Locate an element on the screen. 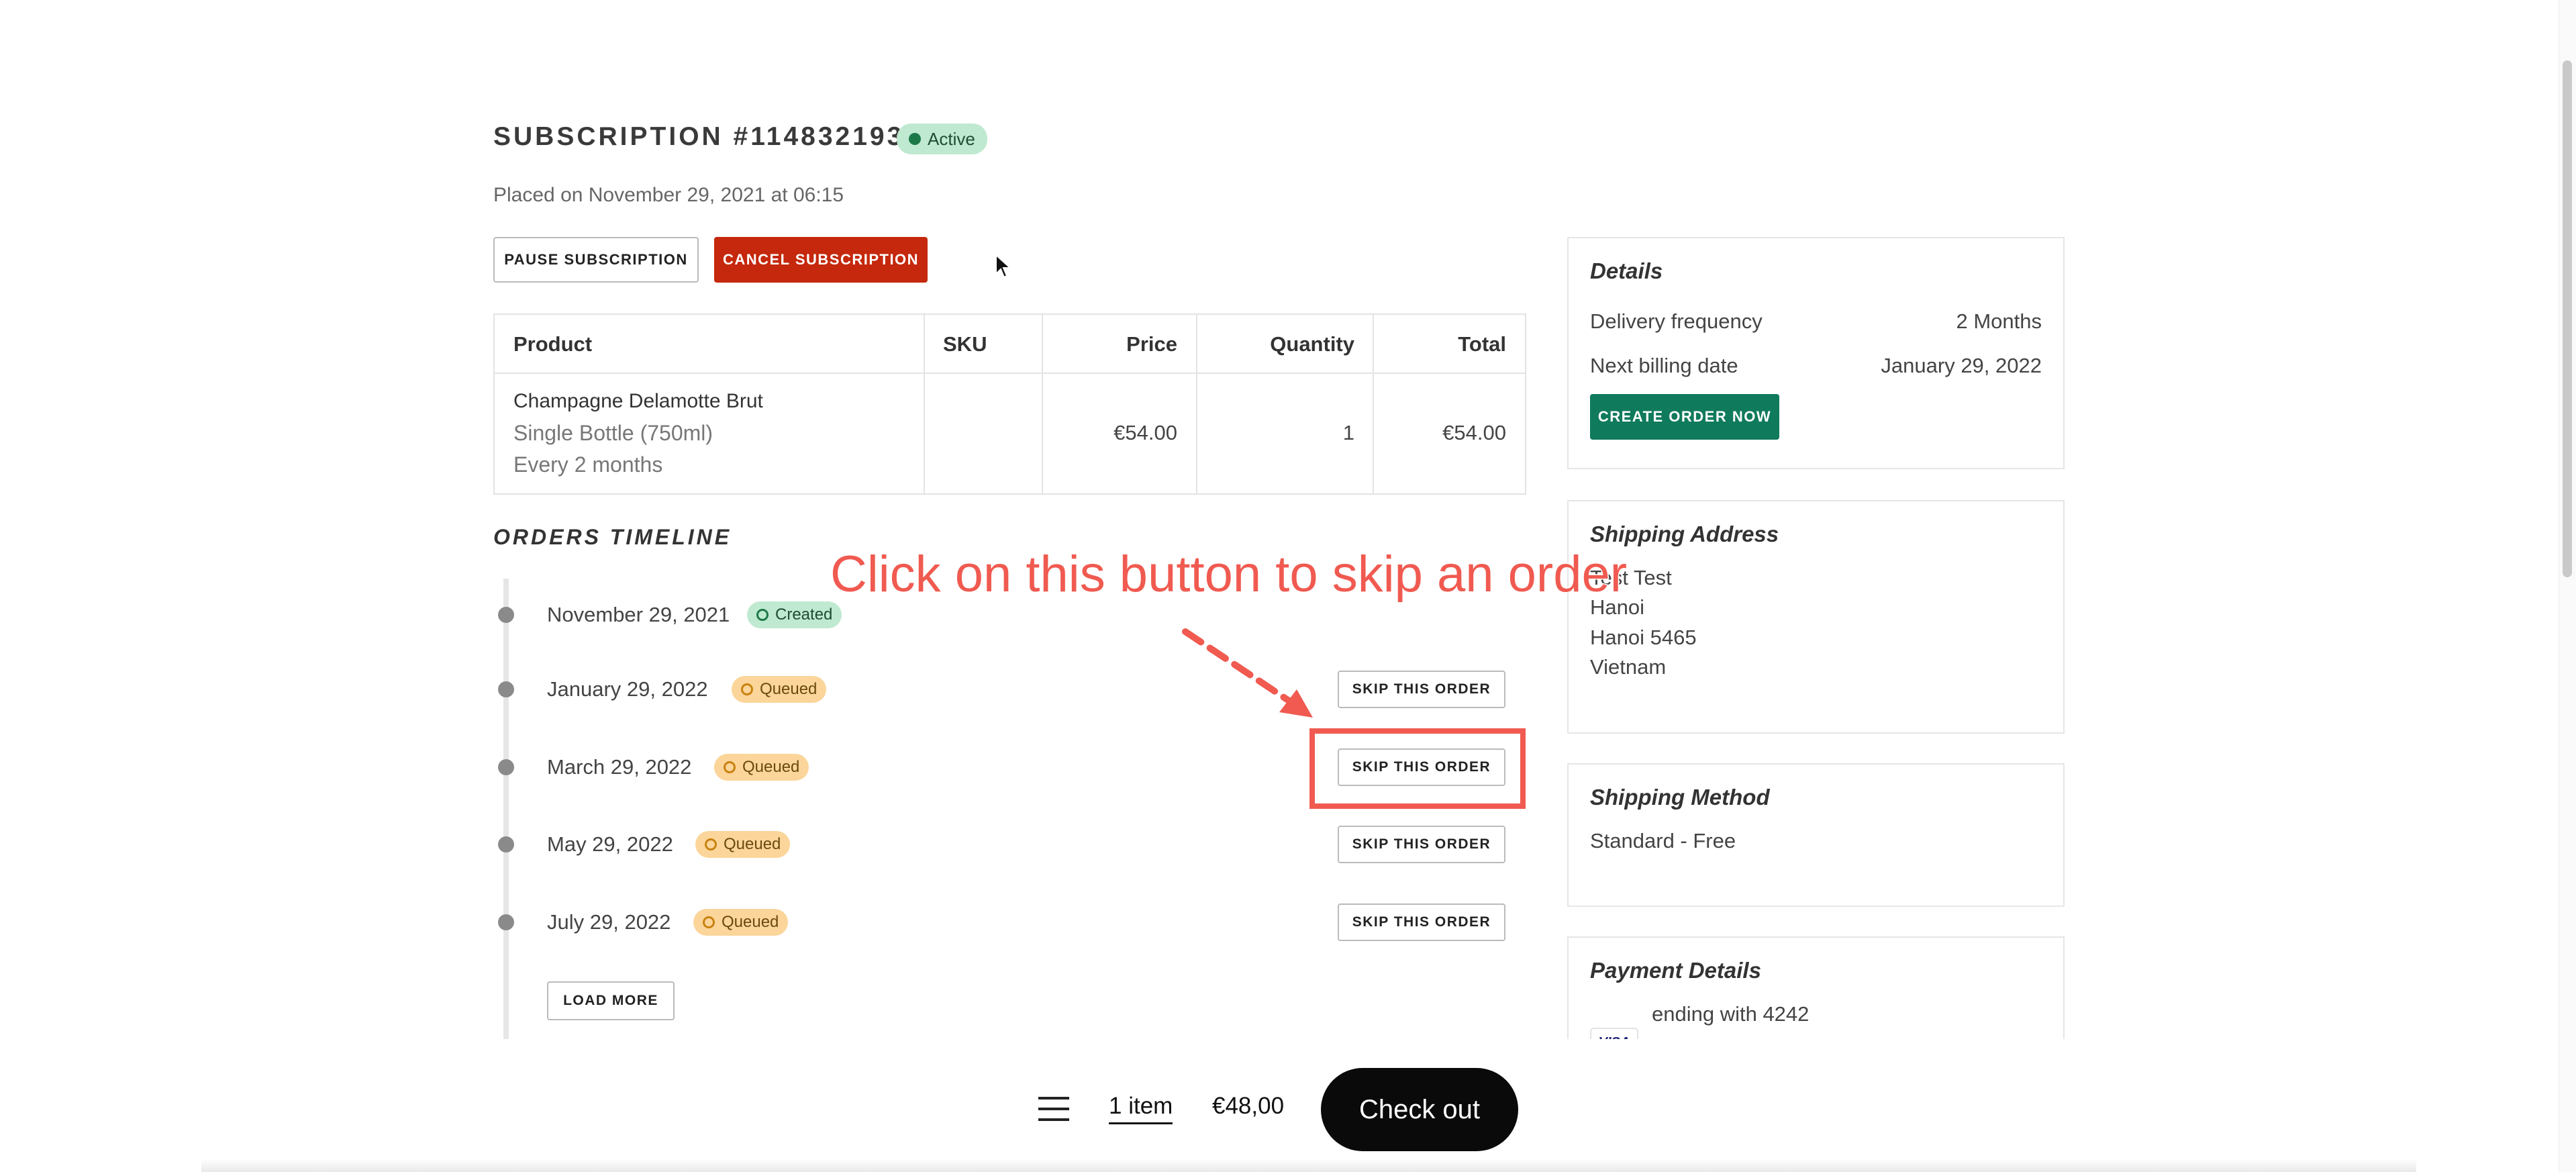  placed-date: Placed on November 29, 2021 at 06:15 is located at coordinates (668, 195).